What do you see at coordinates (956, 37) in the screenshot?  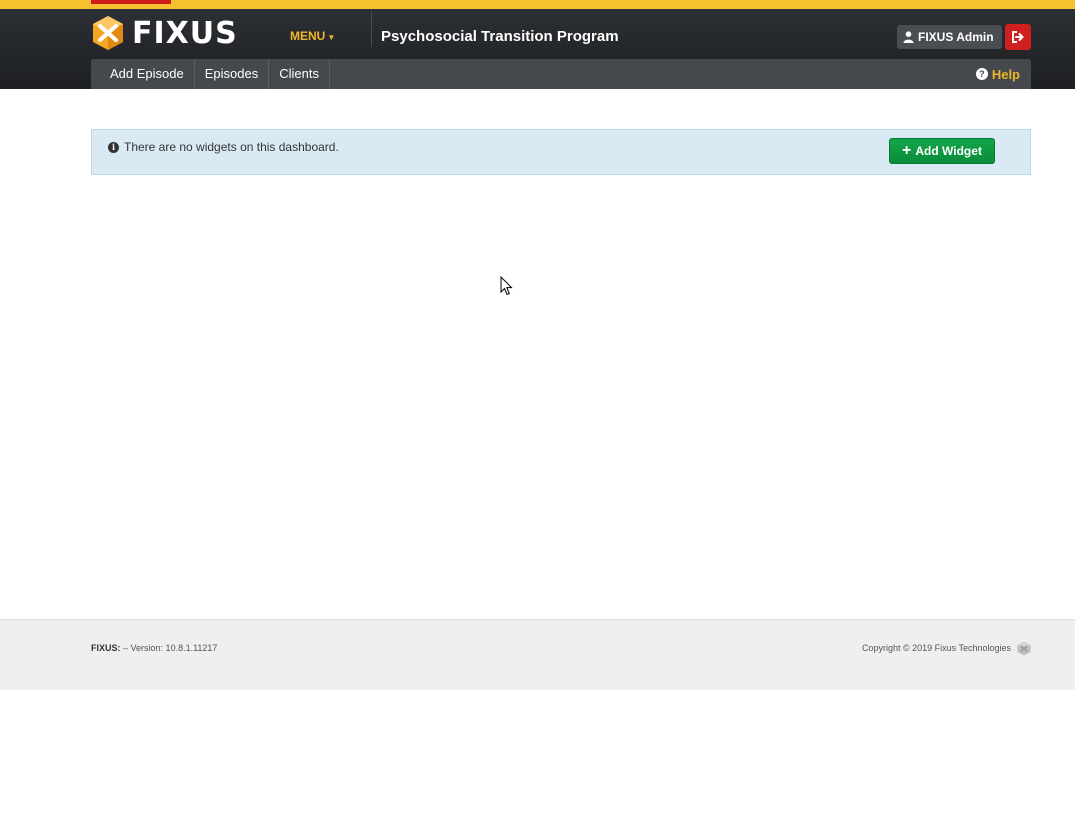 I see `user-name: FIXUS Admin` at bounding box center [956, 37].